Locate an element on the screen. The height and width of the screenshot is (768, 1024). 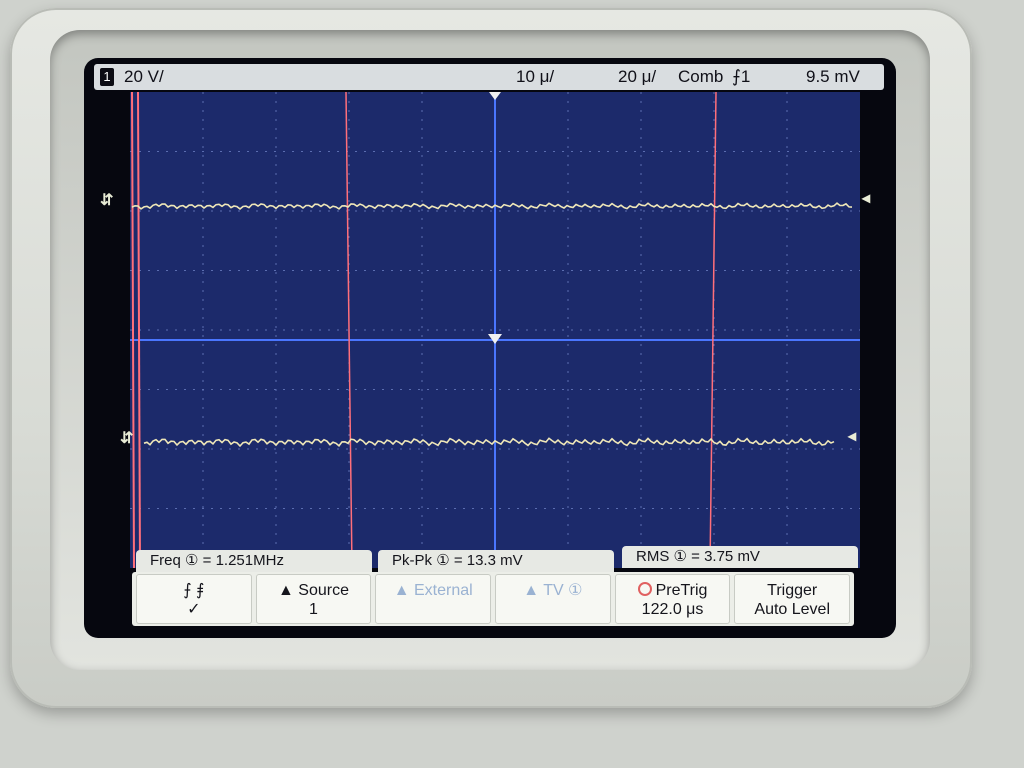
pkpk-measurement: Pk-Pk ① = 13.3 mV is located at coordinates (496, 561).